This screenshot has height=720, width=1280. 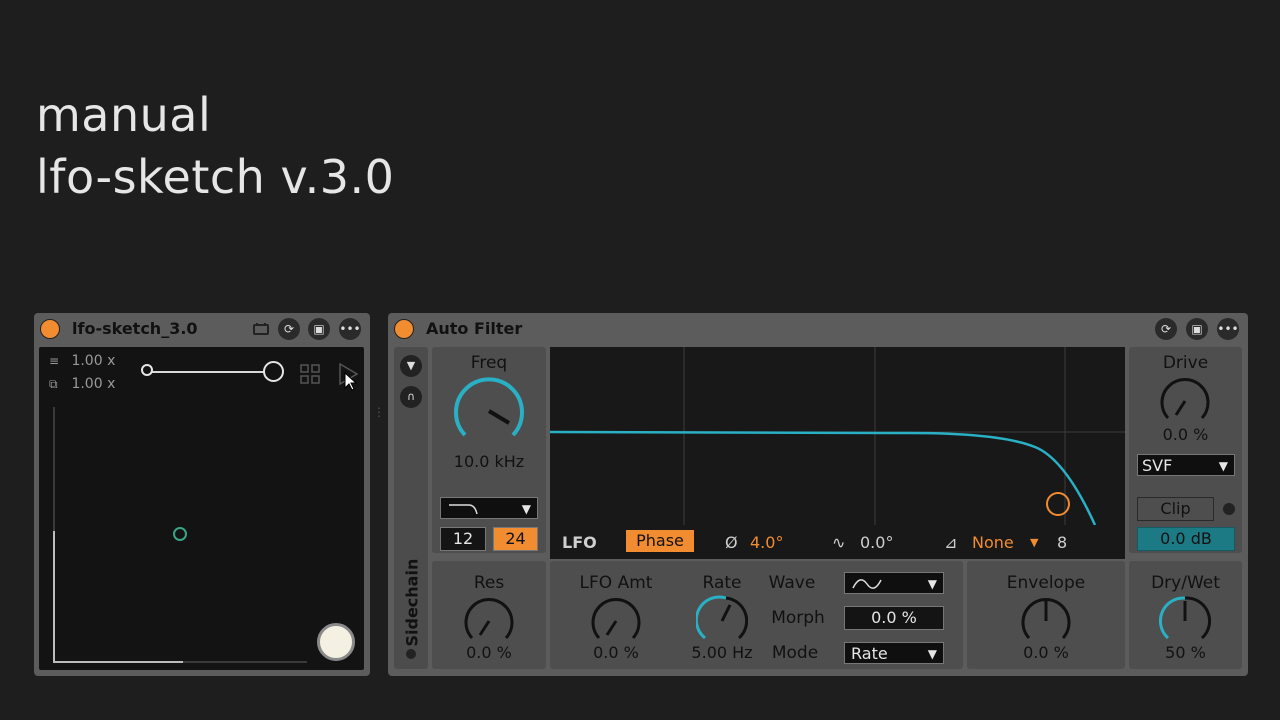 I want to click on envelope-panel: Envelope 0.0 %, so click(x=1046, y=615).